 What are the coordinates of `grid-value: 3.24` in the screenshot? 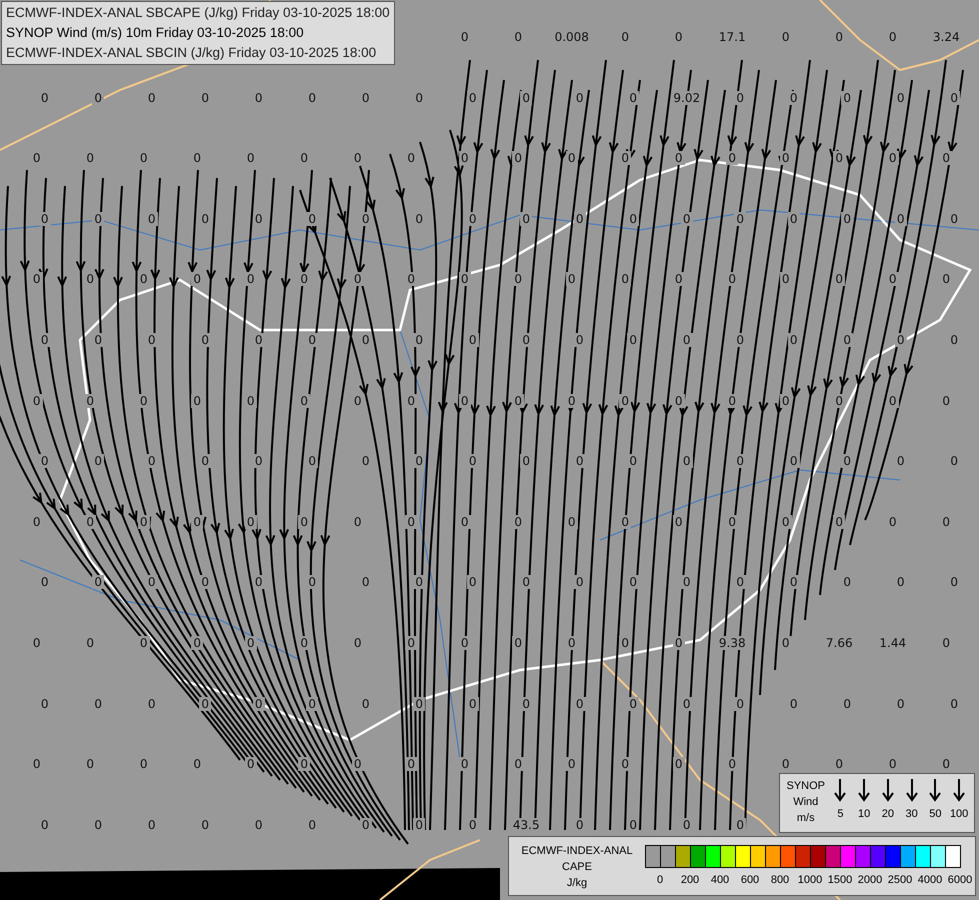 It's located at (946, 37).